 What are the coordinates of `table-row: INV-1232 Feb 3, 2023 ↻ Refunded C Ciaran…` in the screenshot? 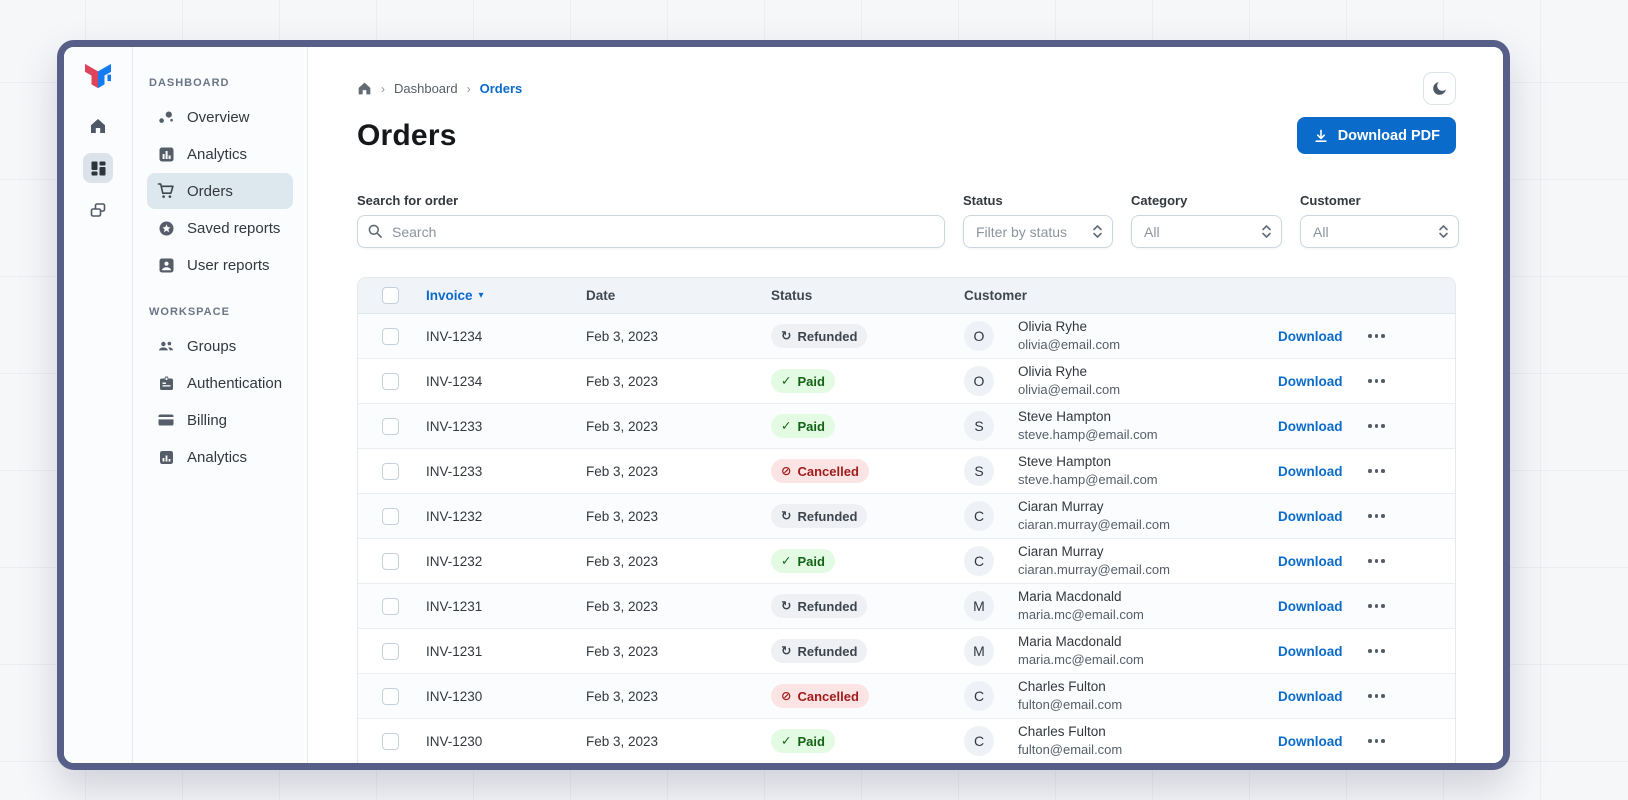 It's located at (906, 516).